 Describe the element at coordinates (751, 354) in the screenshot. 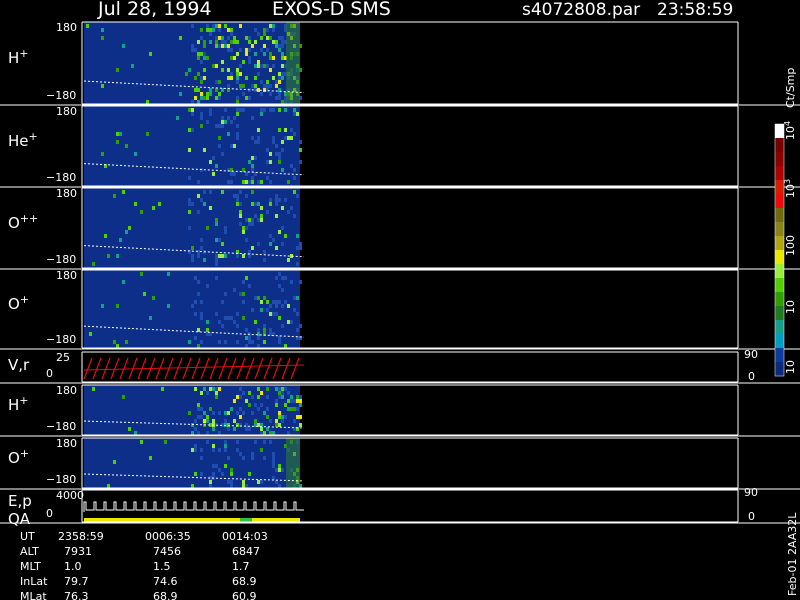

I see `right-tick-top: 90` at that location.